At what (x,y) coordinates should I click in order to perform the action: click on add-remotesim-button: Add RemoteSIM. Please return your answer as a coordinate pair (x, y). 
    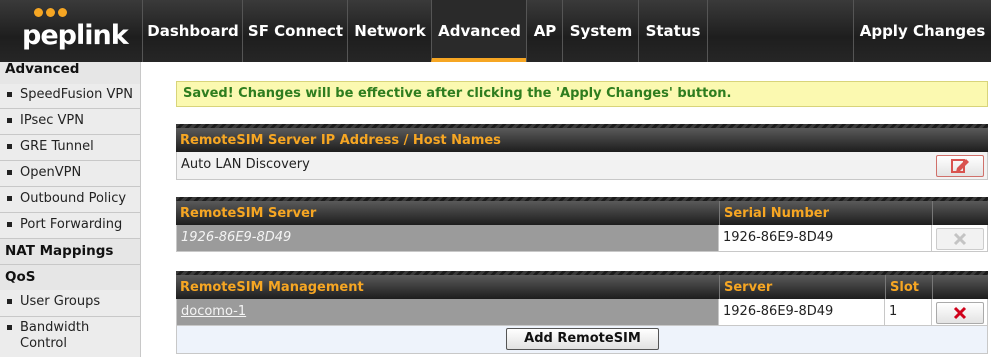
    Looking at the image, I should click on (582, 339).